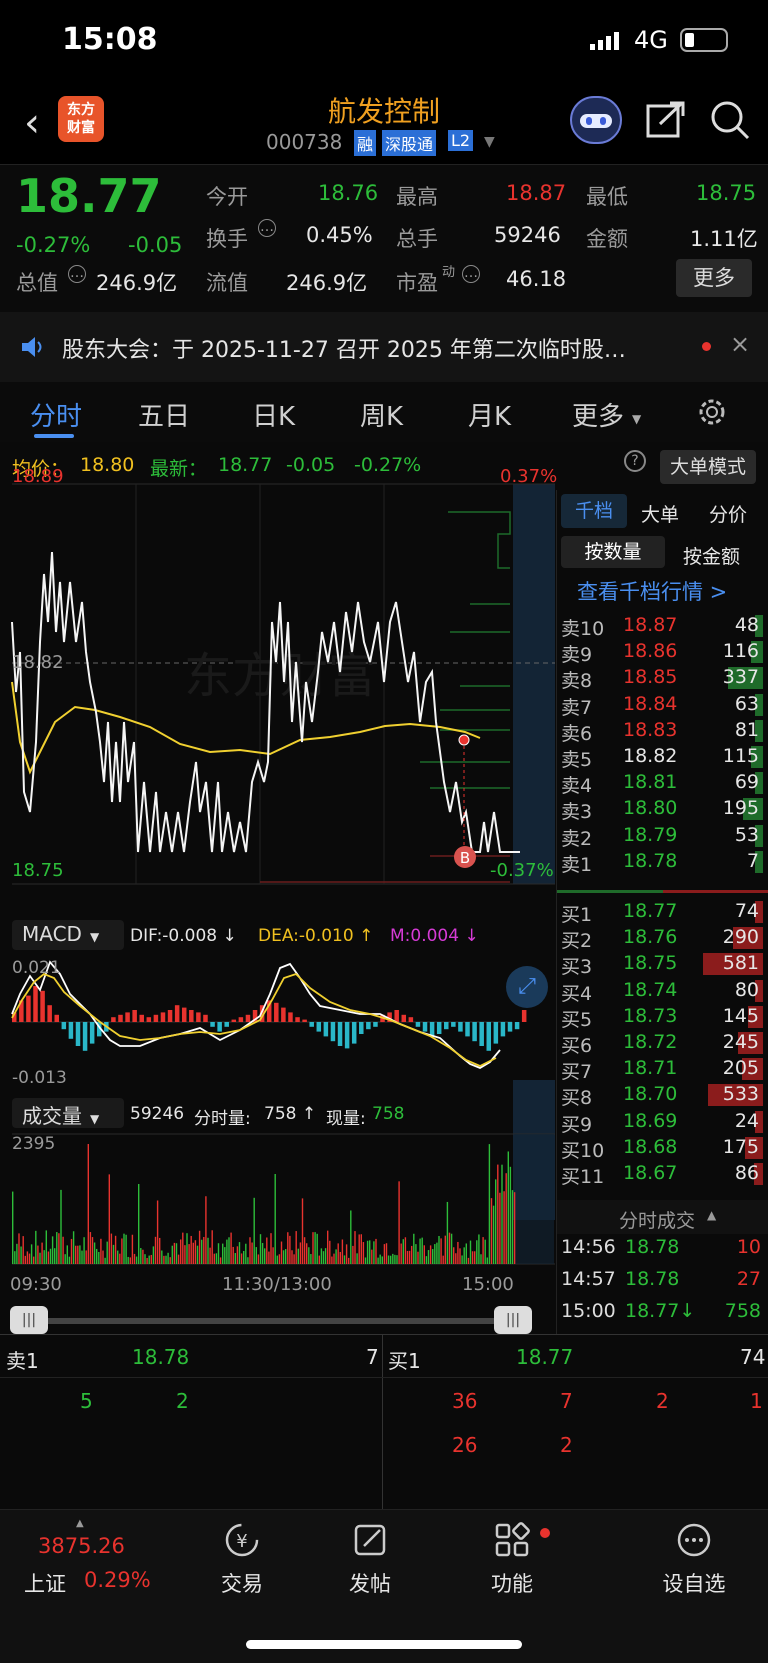  I want to click on bid-row: 买10 18.68 175, so click(662, 1148).